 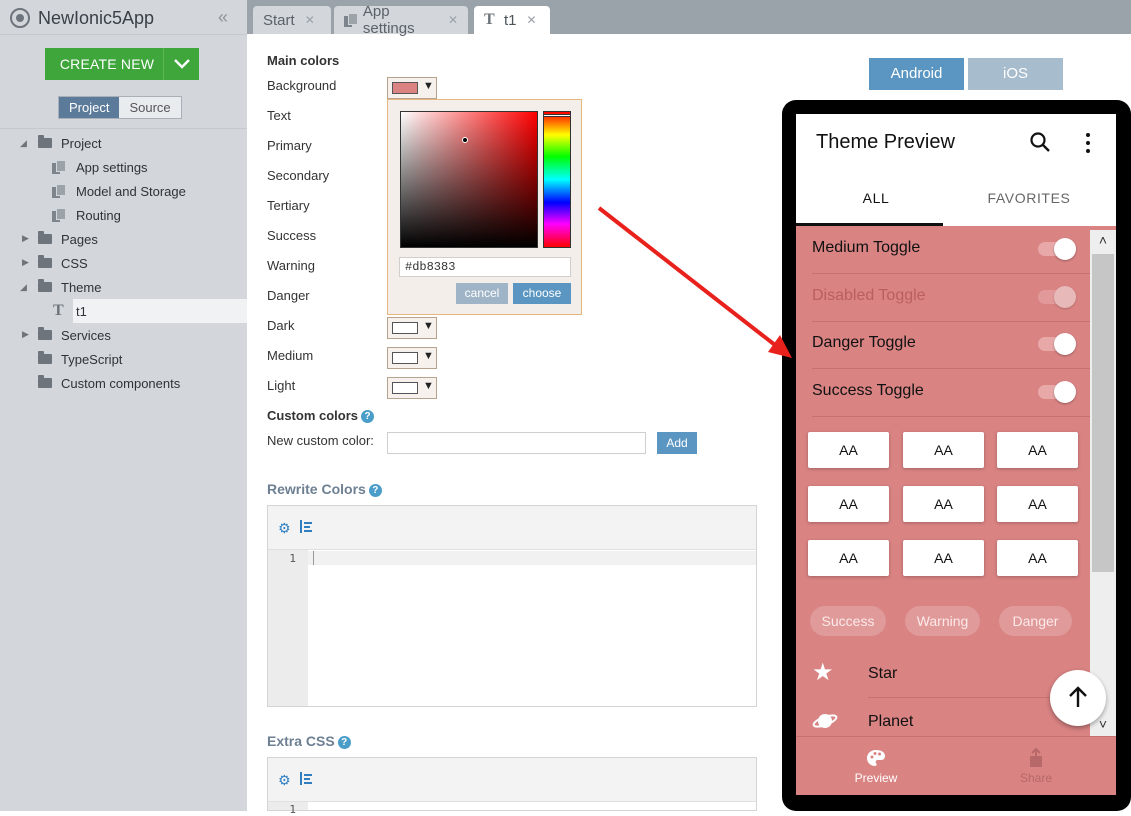 What do you see at coordinates (876, 766) in the screenshot?
I see `bottom-tab-preview: Preview` at bounding box center [876, 766].